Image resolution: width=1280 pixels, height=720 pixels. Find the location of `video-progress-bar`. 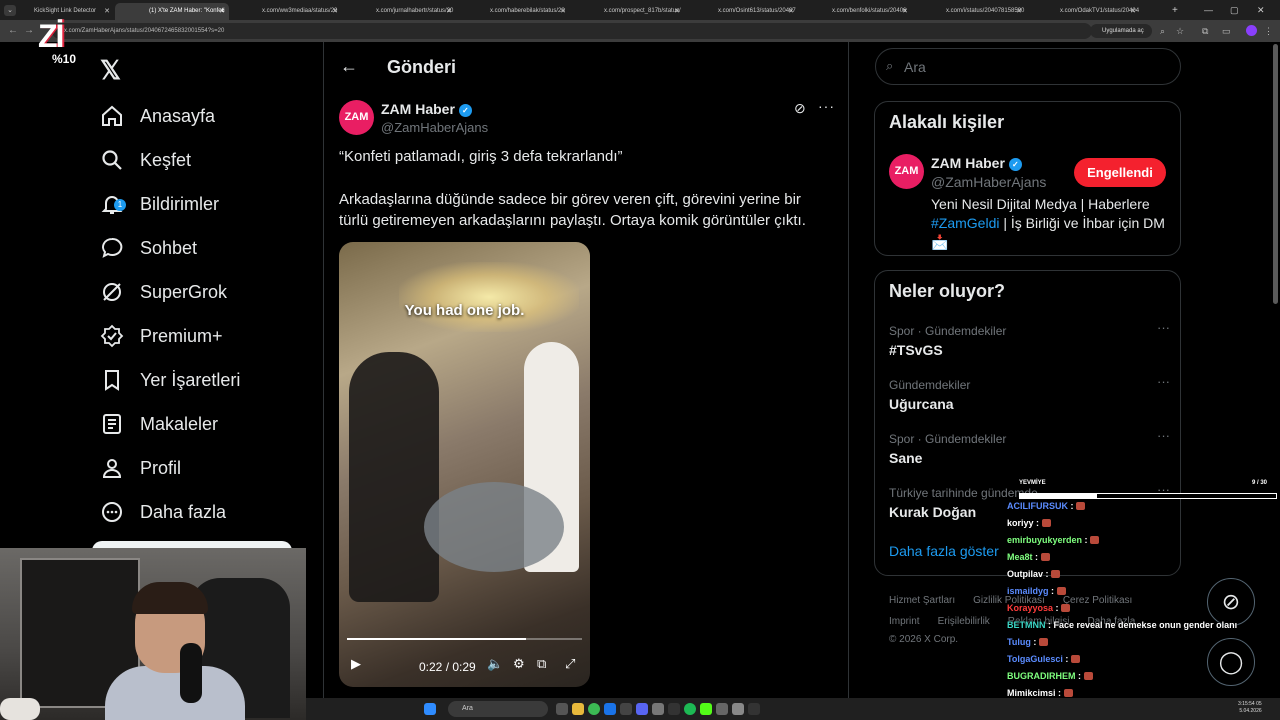

video-progress-bar is located at coordinates (464, 639).